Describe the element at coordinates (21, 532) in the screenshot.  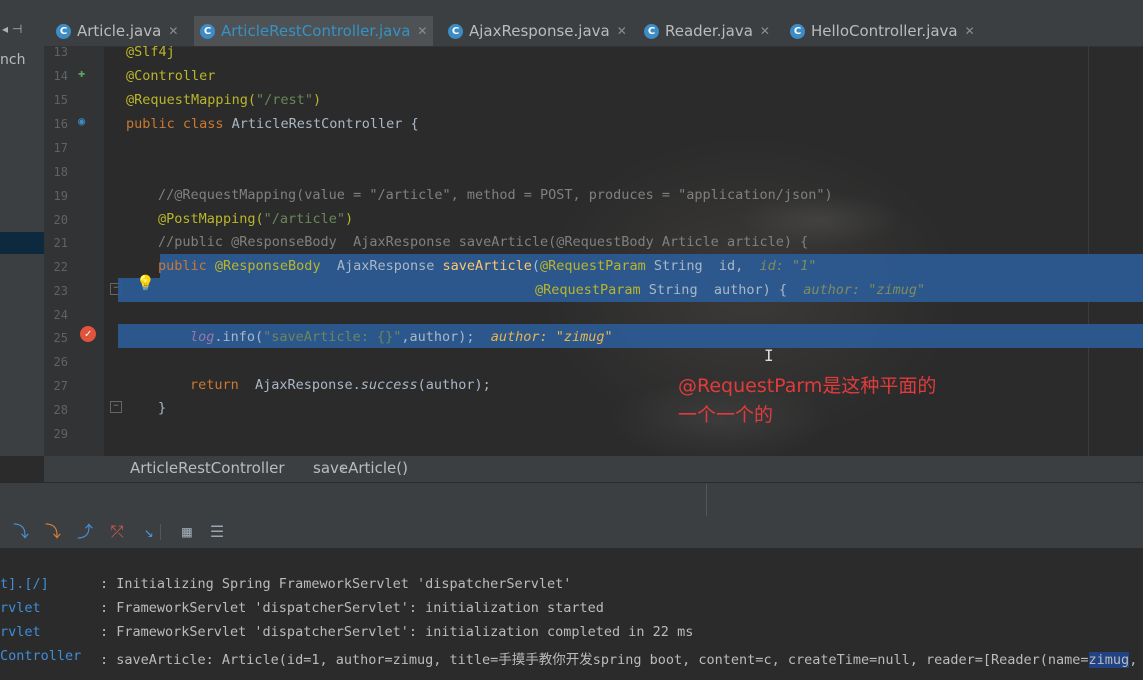
I see `step-over-icon: ⤵` at that location.